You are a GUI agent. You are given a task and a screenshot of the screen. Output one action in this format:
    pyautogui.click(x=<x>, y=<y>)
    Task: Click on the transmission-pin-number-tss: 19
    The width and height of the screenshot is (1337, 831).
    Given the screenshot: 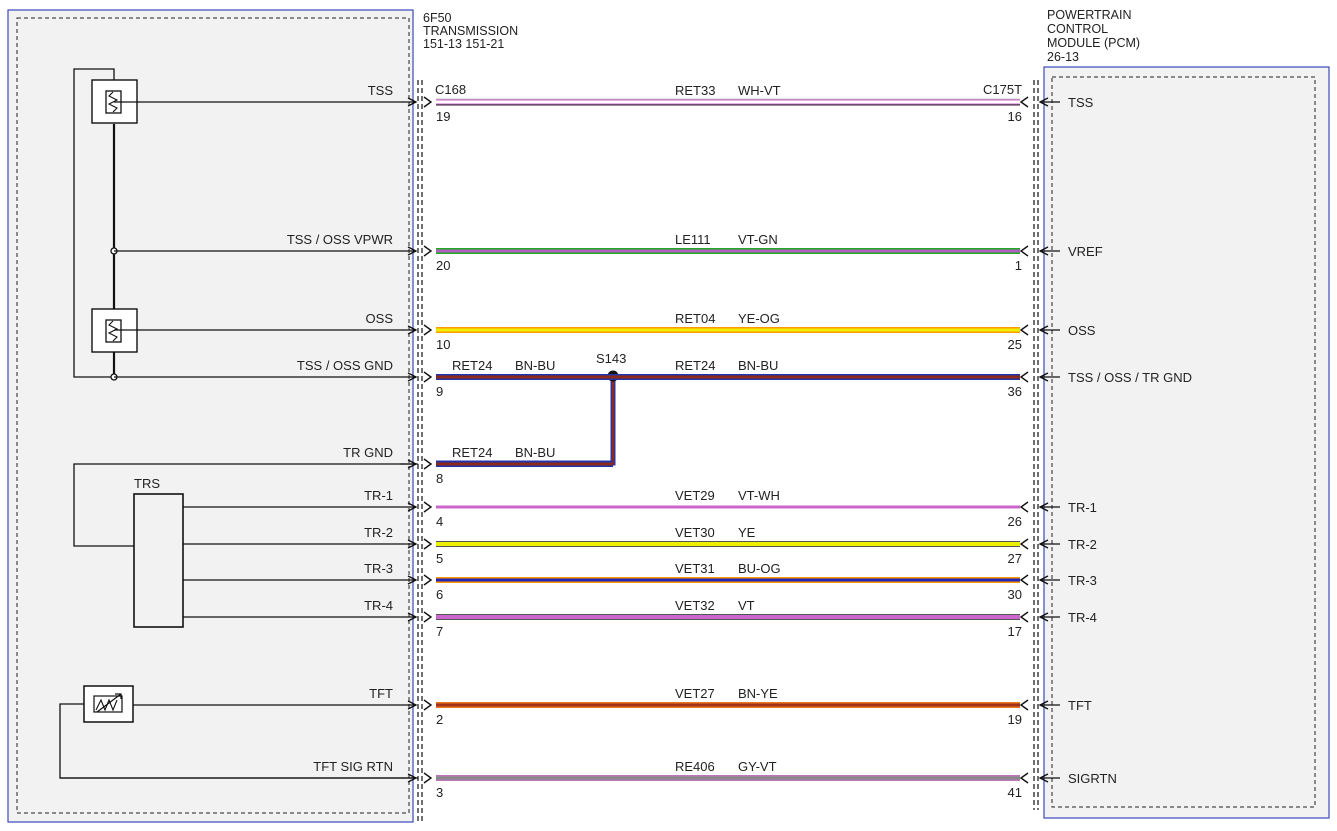 What is the action you would take?
    pyautogui.click(x=443, y=116)
    